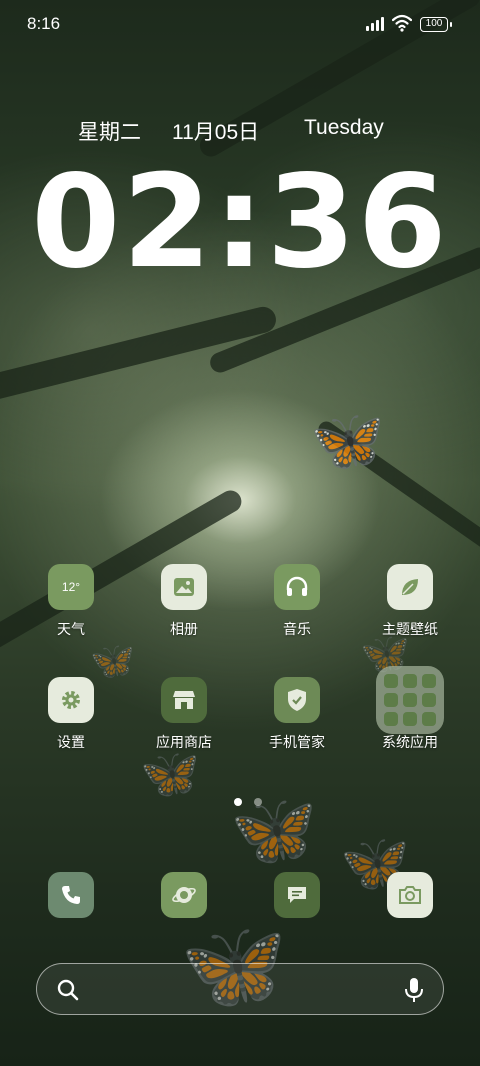 This screenshot has height=1066, width=480. I want to click on weekday-cn: 星期二, so click(109, 132).